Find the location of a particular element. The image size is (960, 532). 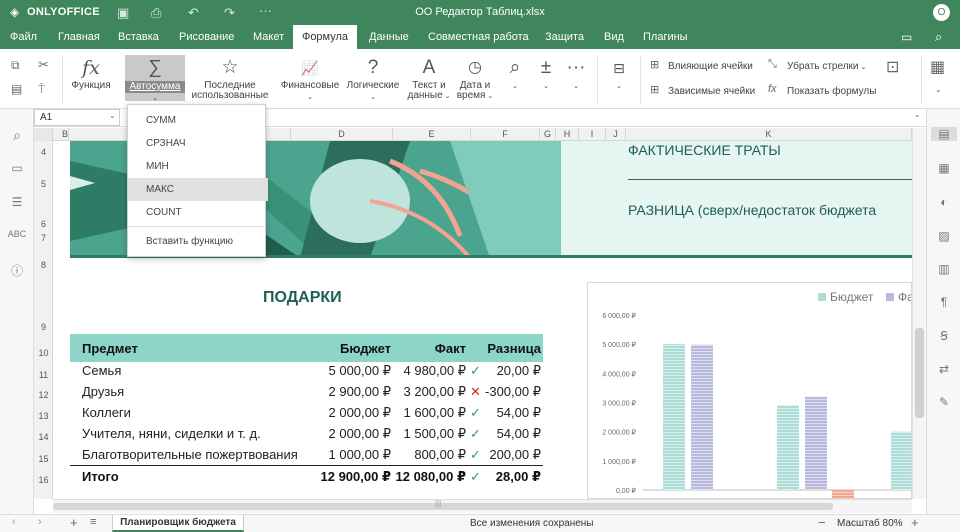

vertical-scroll-thumb is located at coordinates (919, 373).